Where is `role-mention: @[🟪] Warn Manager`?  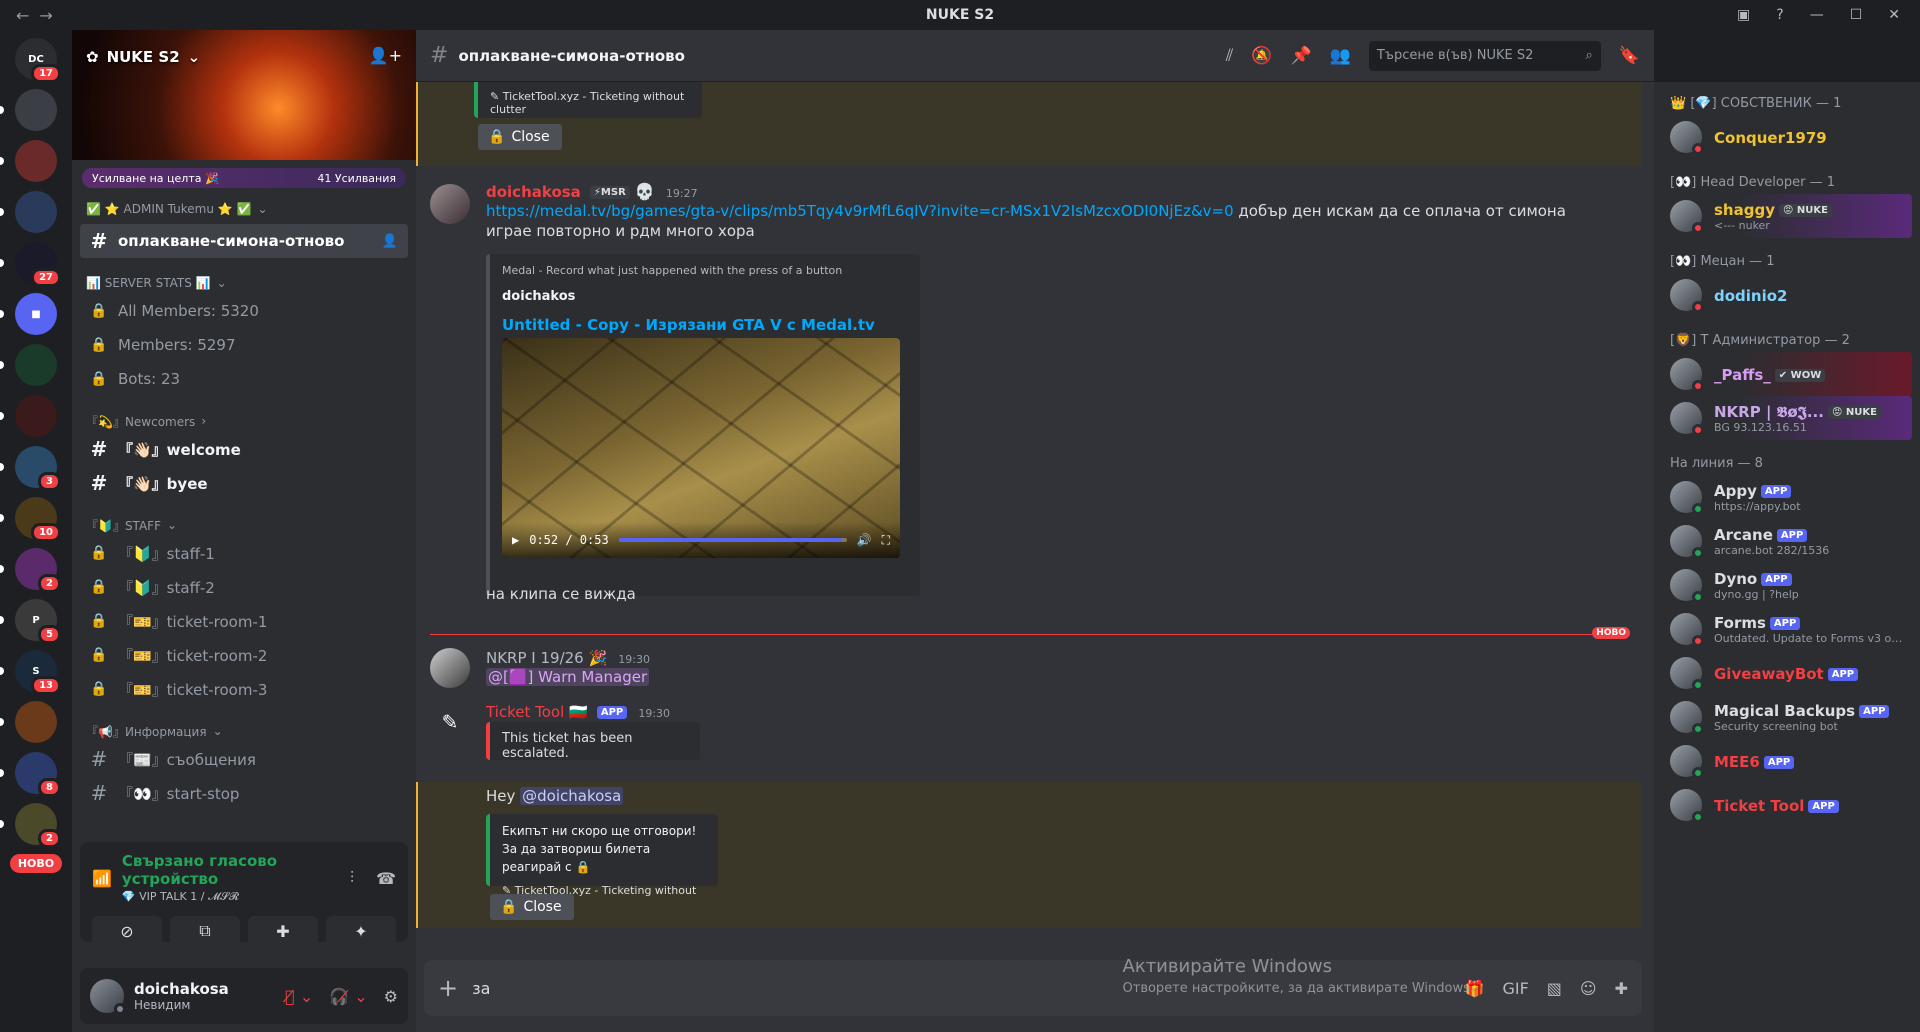 role-mention: @[🟪] Warn Manager is located at coordinates (568, 677).